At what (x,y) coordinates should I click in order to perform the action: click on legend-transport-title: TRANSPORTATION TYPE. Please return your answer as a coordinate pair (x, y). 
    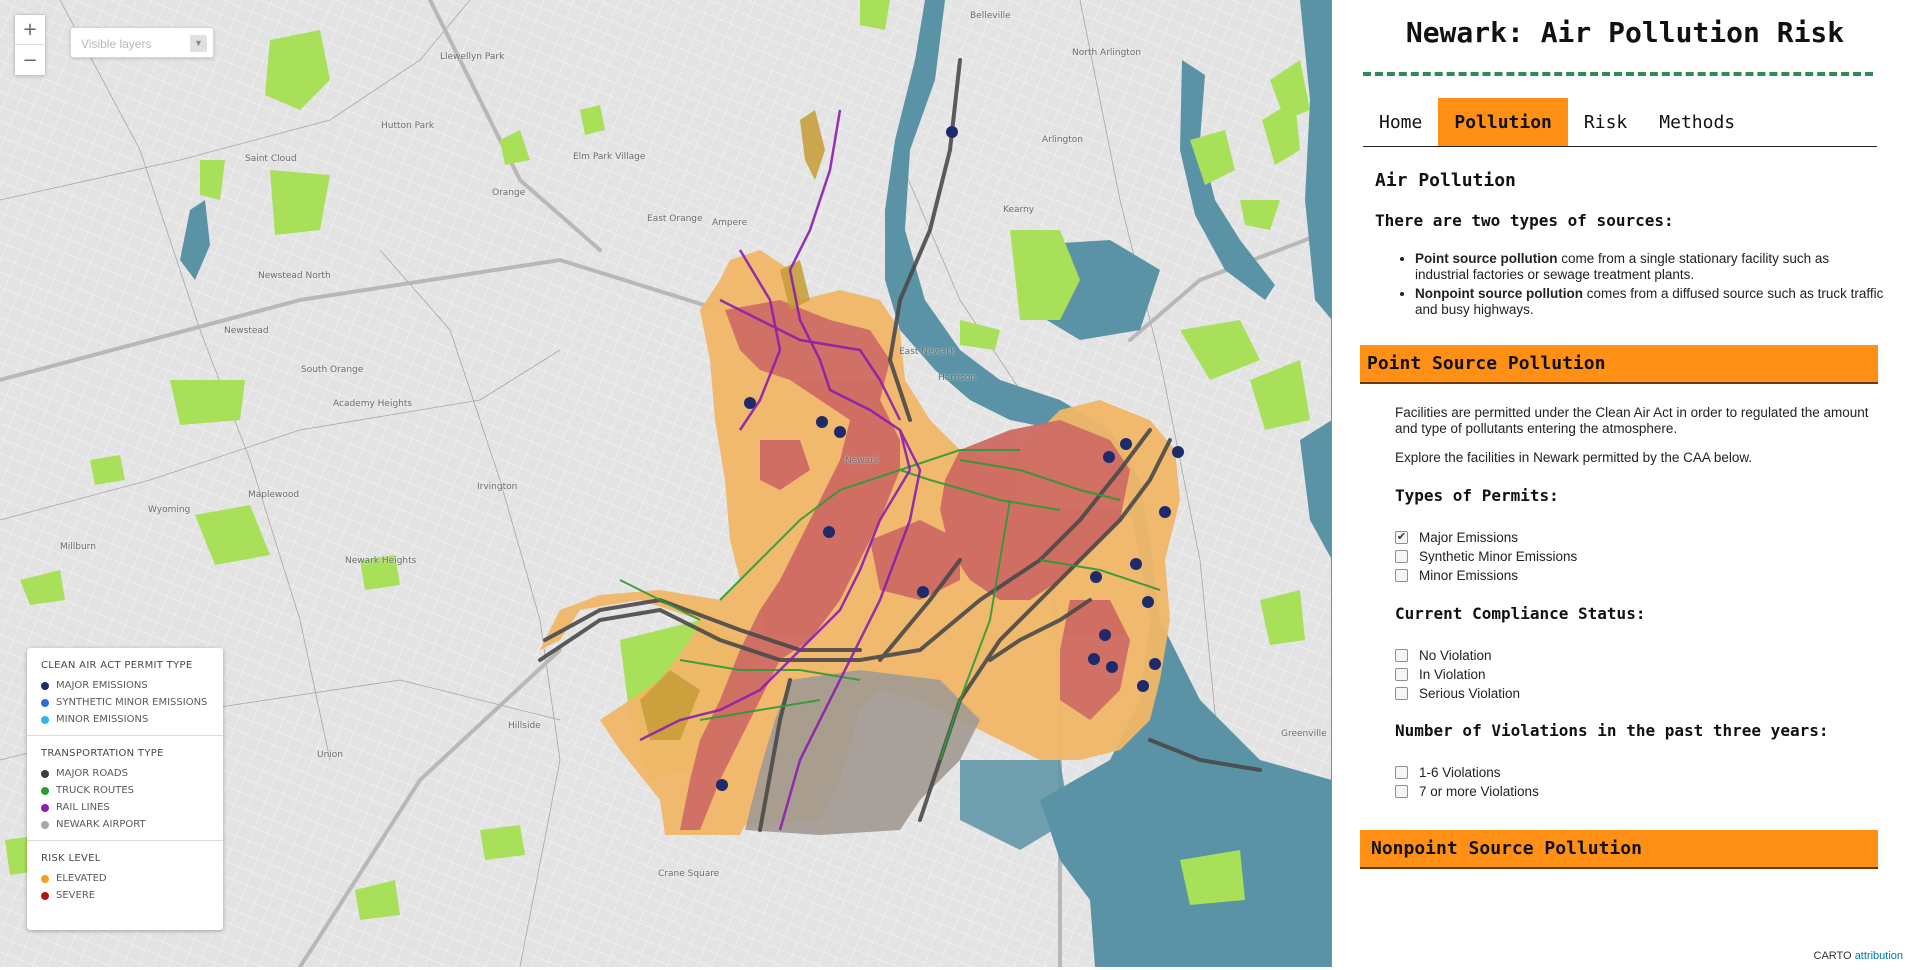
    Looking at the image, I should click on (102, 753).